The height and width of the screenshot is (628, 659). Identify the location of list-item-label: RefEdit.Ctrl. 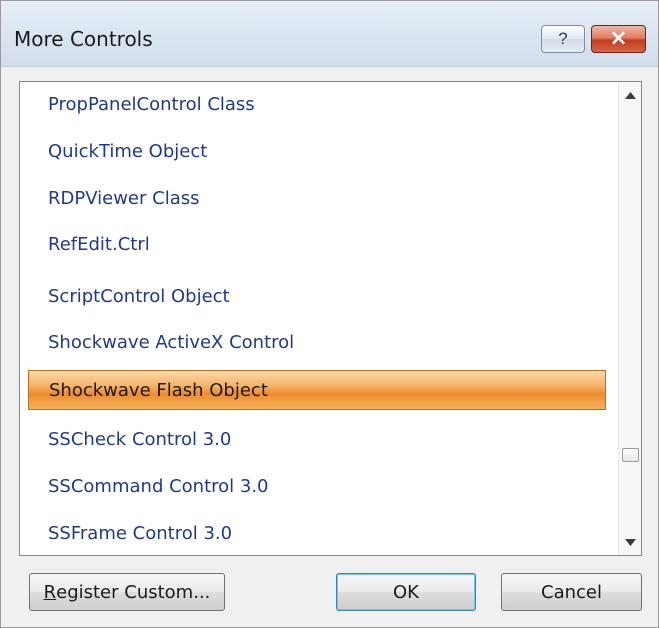
(99, 244).